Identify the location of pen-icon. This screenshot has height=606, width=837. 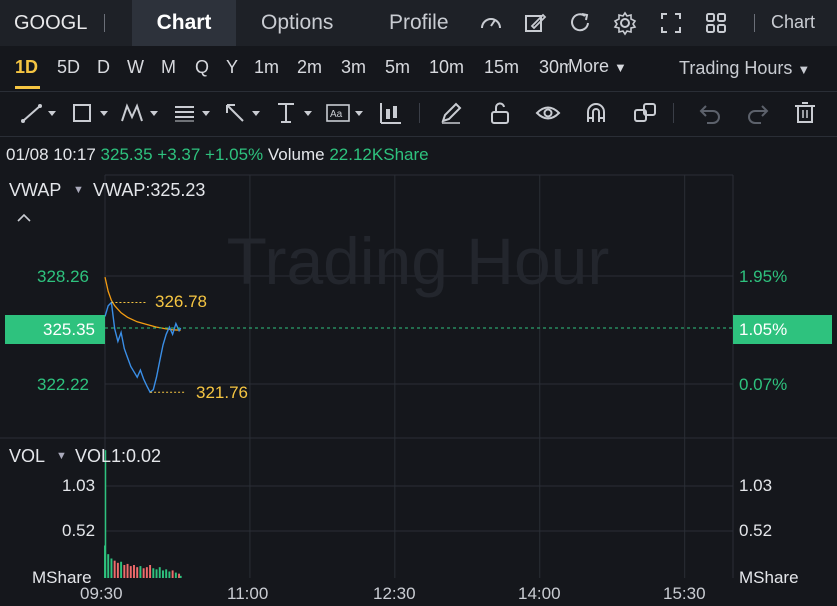
(451, 113).